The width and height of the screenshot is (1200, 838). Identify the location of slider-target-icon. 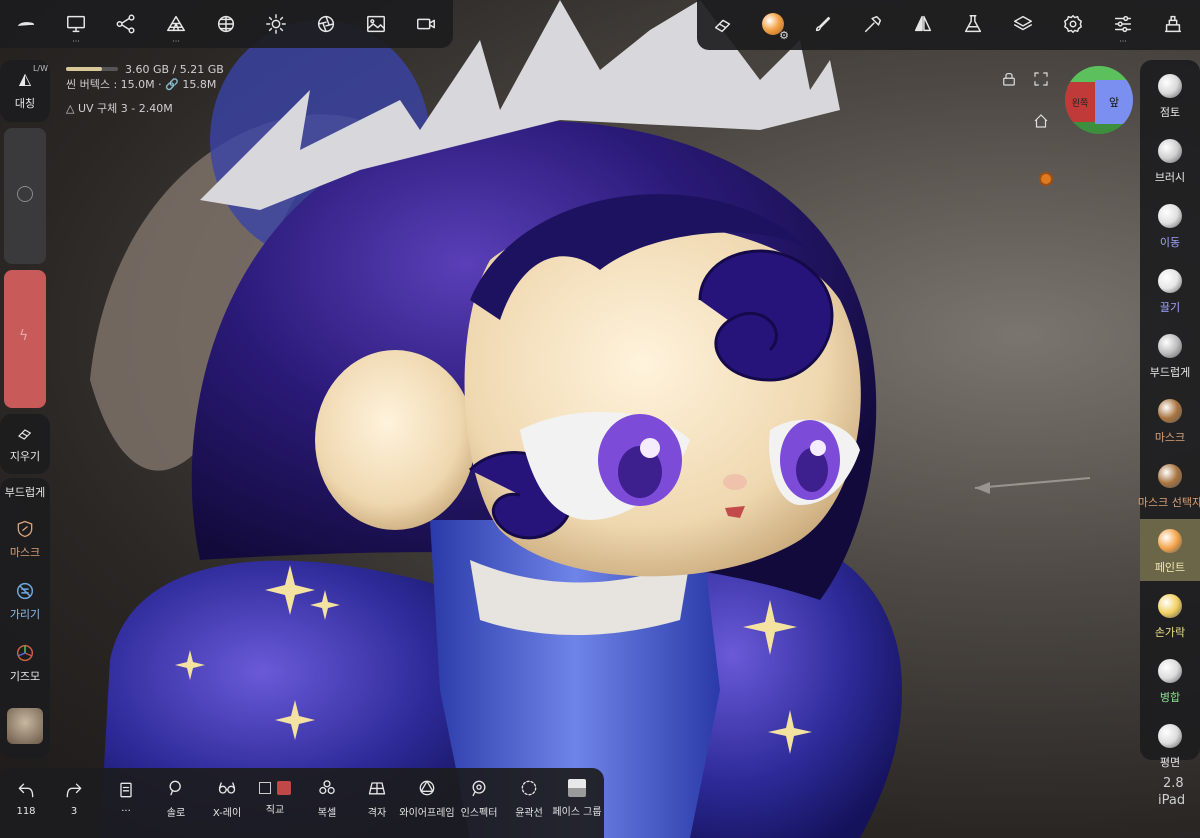
(25, 194).